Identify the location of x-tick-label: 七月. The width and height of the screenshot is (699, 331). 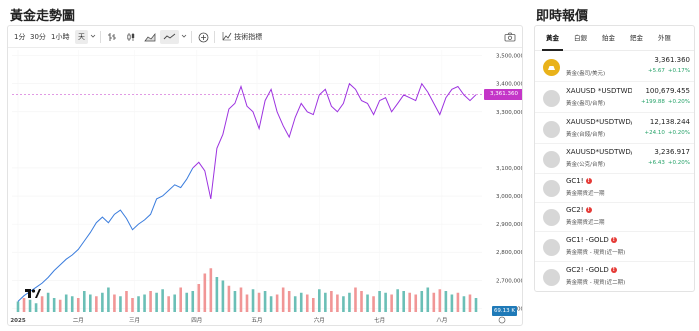
(379, 320).